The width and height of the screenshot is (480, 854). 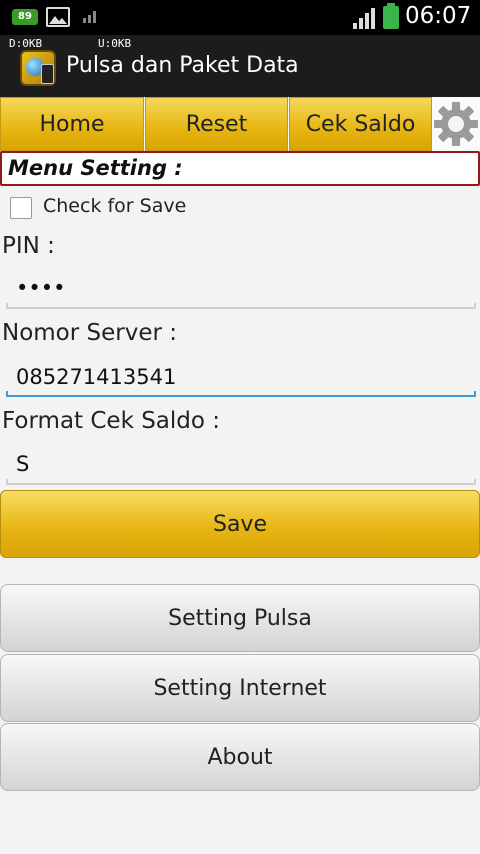 I want to click on about-button: About, so click(x=240, y=757).